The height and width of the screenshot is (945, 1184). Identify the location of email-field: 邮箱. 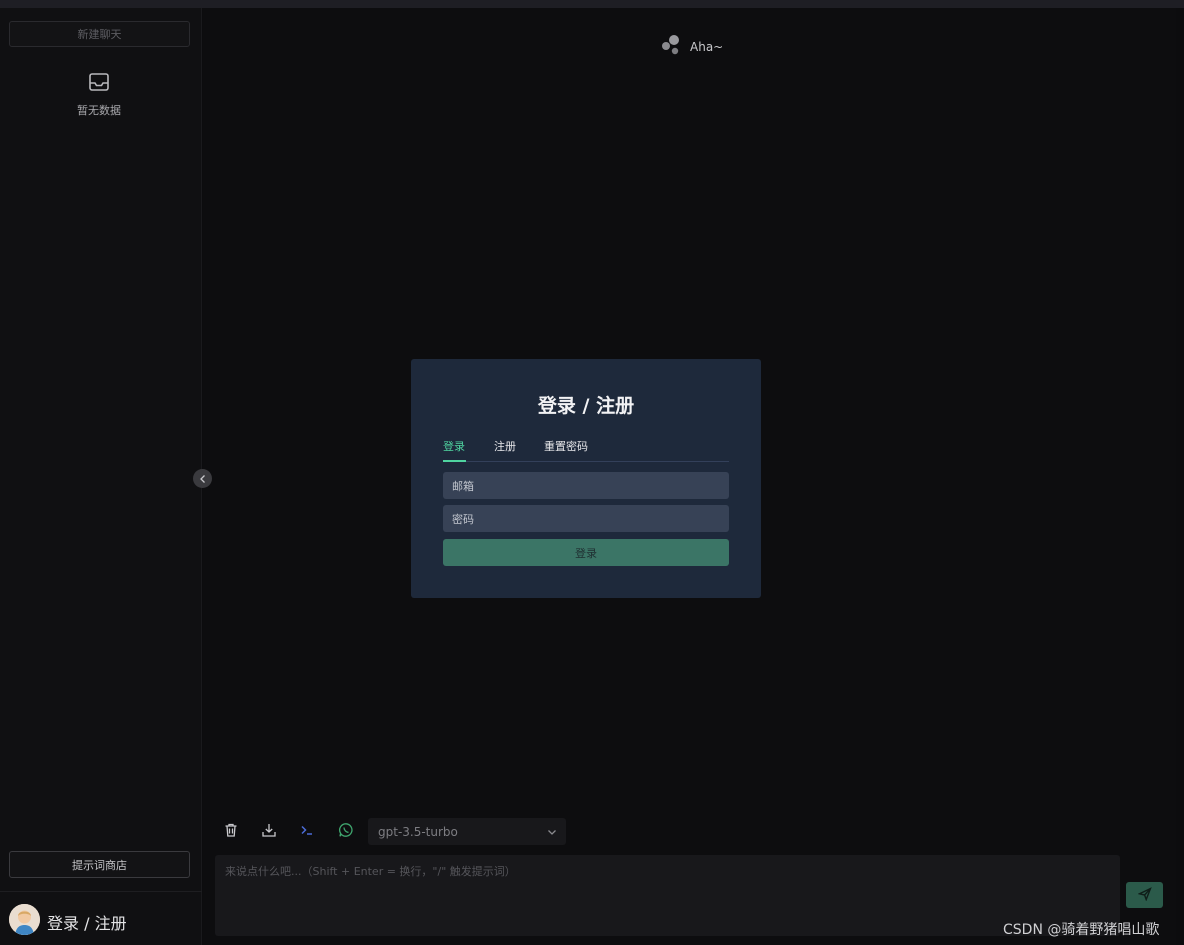
(586, 485).